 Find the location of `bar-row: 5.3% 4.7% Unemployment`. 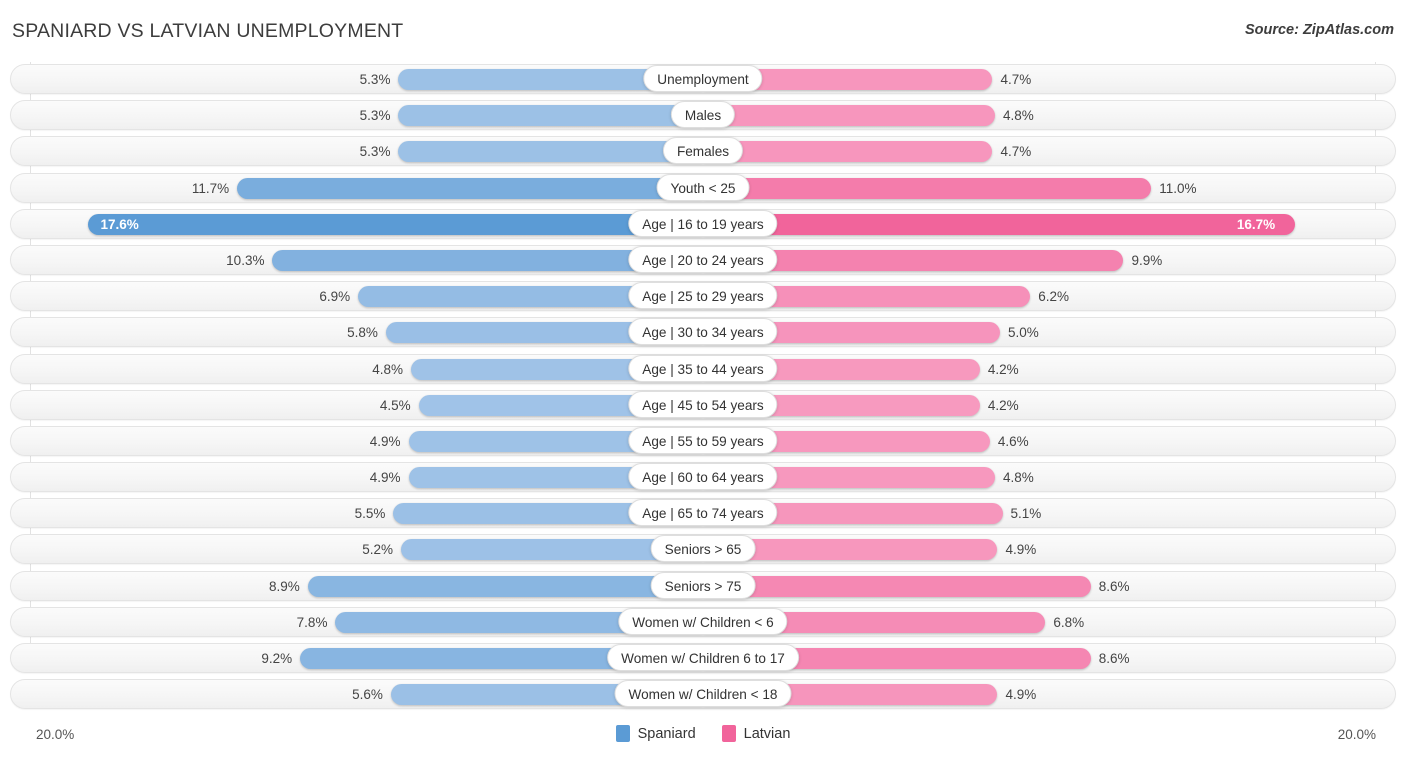

bar-row: 5.3% 4.7% Unemployment is located at coordinates (703, 80).